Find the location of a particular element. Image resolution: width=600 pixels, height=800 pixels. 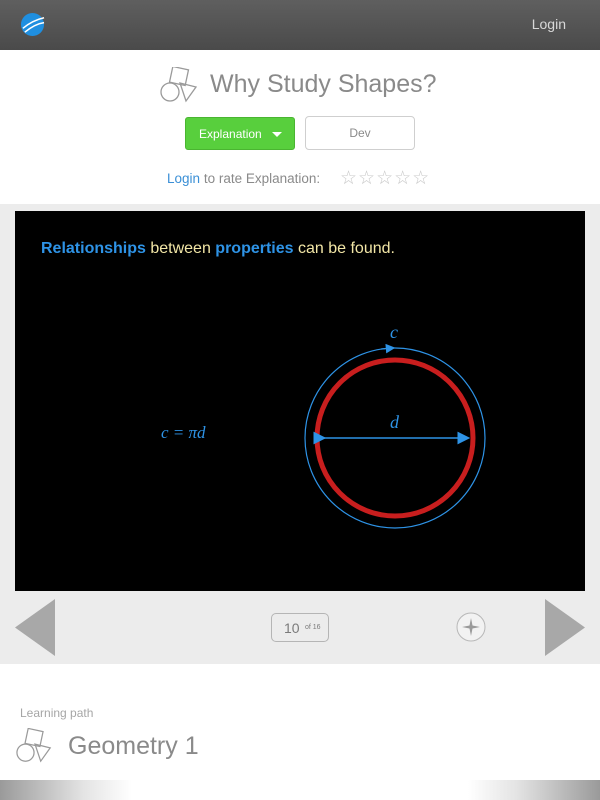

caption-highlight-properties: properties is located at coordinates (254, 248).